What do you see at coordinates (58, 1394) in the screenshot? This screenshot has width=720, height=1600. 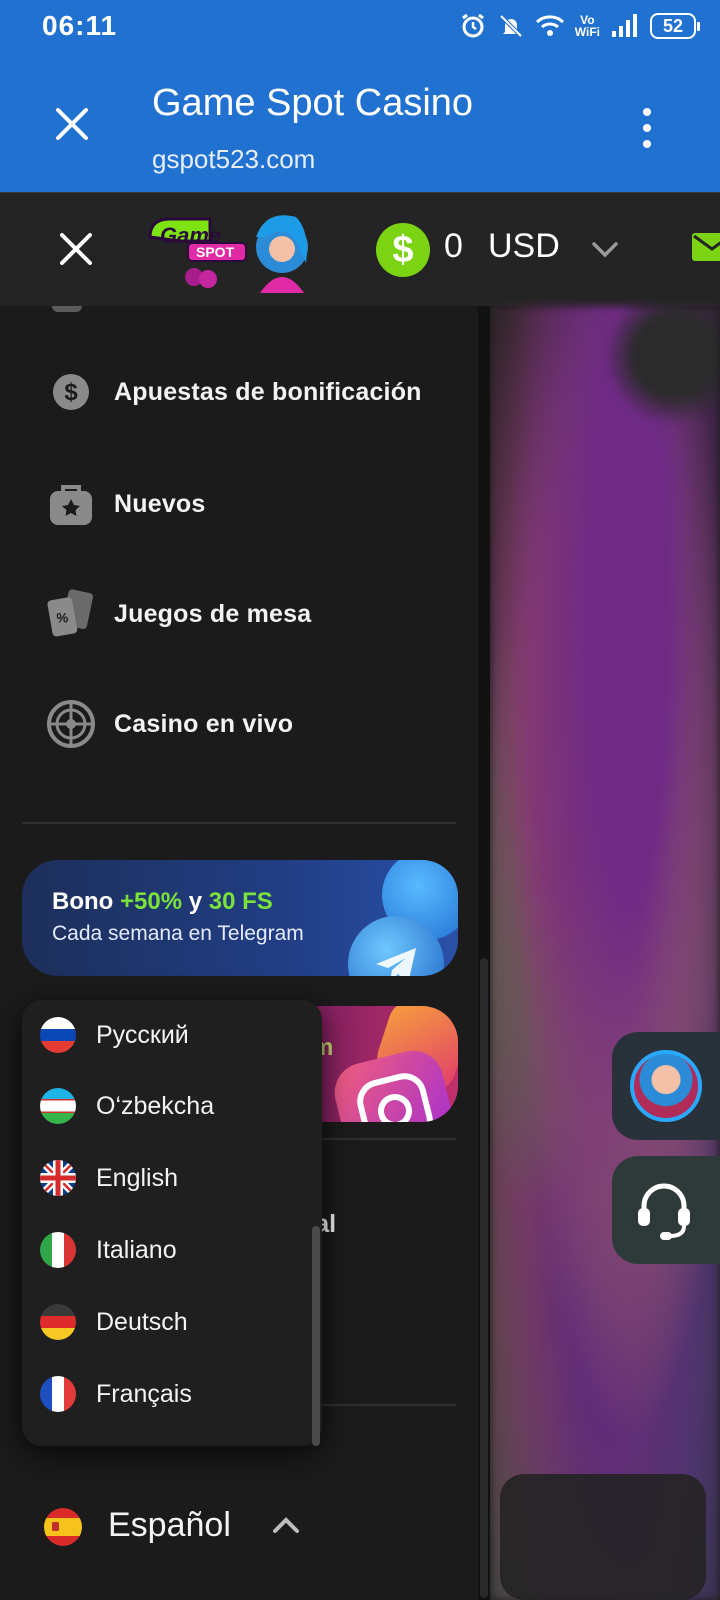 I see `france-flag-icon` at bounding box center [58, 1394].